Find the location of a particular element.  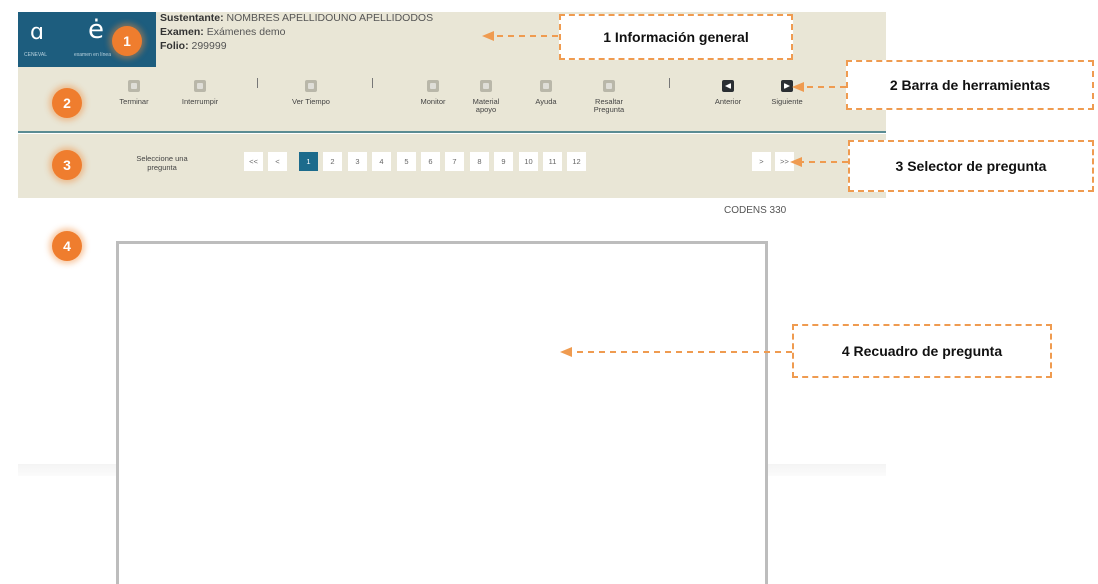

callout-selector-pregunta: 3 Selector de pregunta is located at coordinates (971, 166).